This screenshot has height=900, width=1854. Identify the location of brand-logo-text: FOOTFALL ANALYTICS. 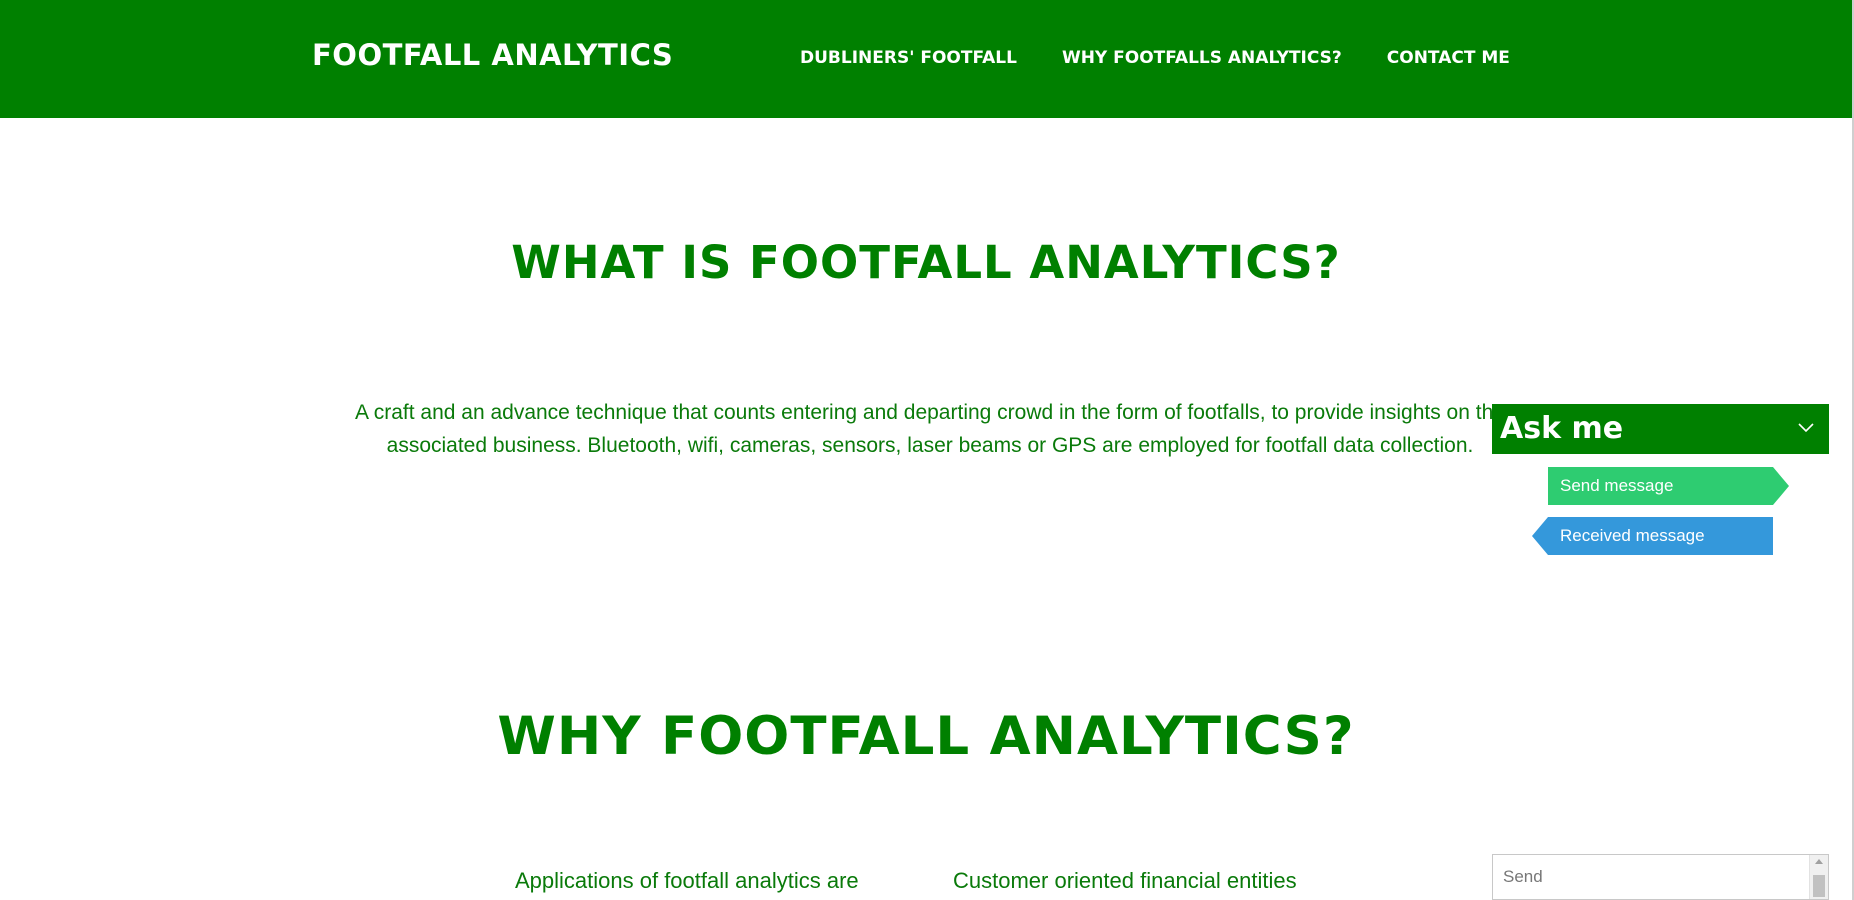
(492, 55).